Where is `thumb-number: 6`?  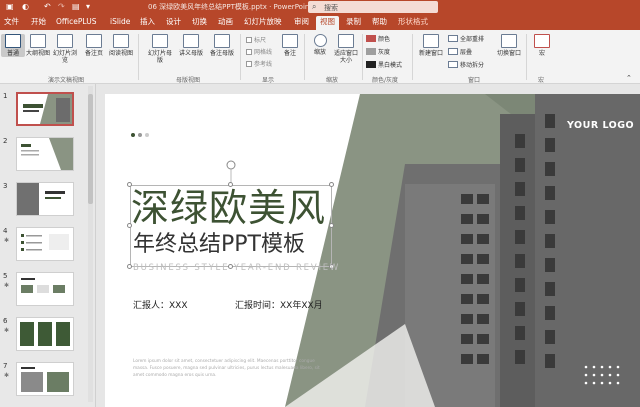 thumb-number: 6 is located at coordinates (5, 321).